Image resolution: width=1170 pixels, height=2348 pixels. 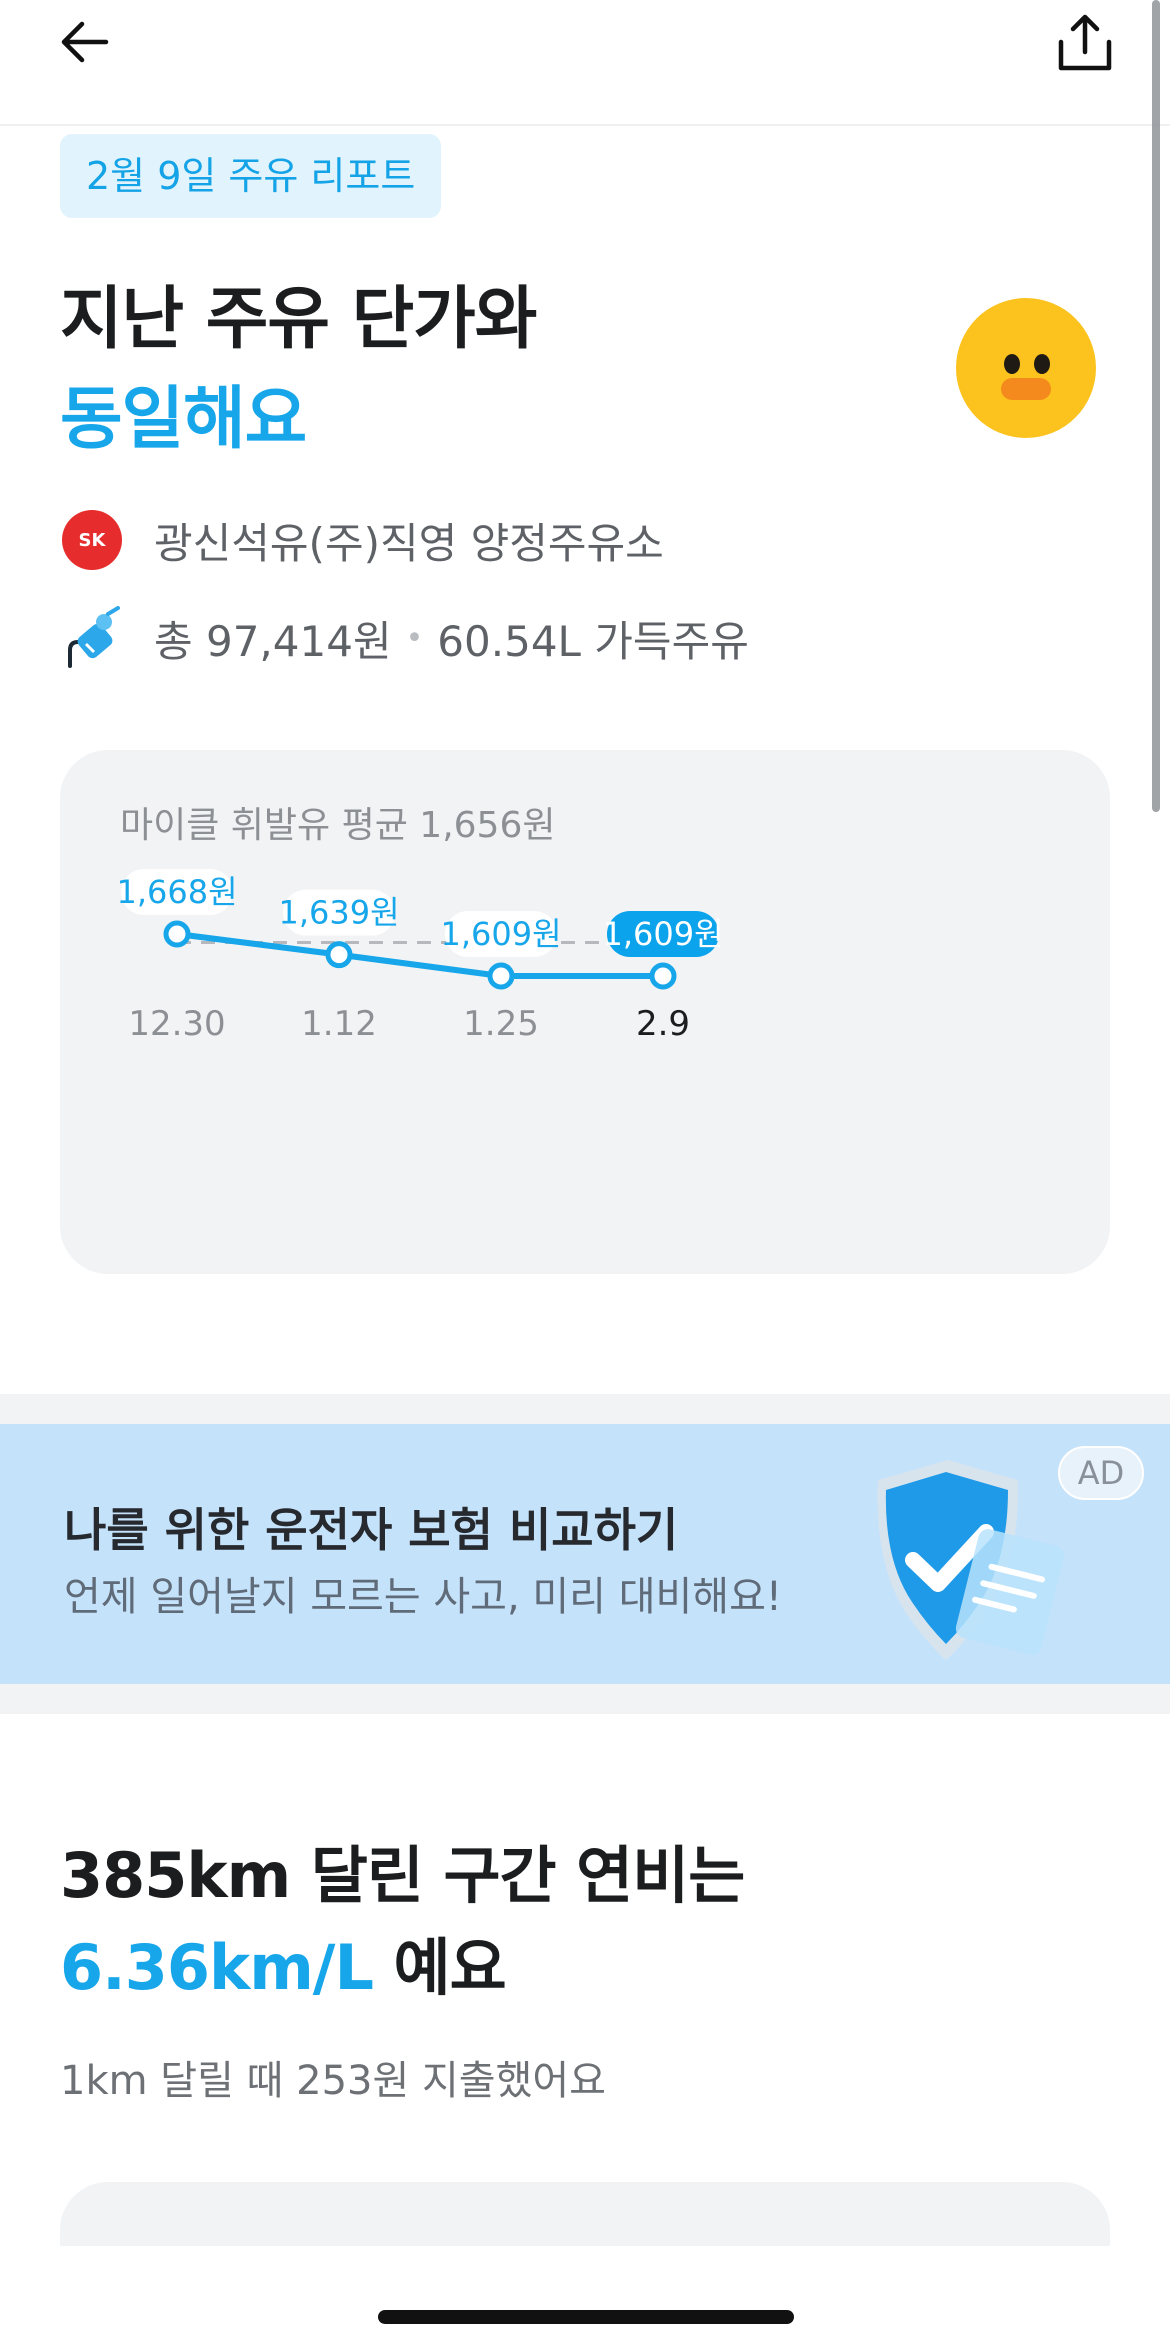 I want to click on price-series-line, so click(x=420, y=955).